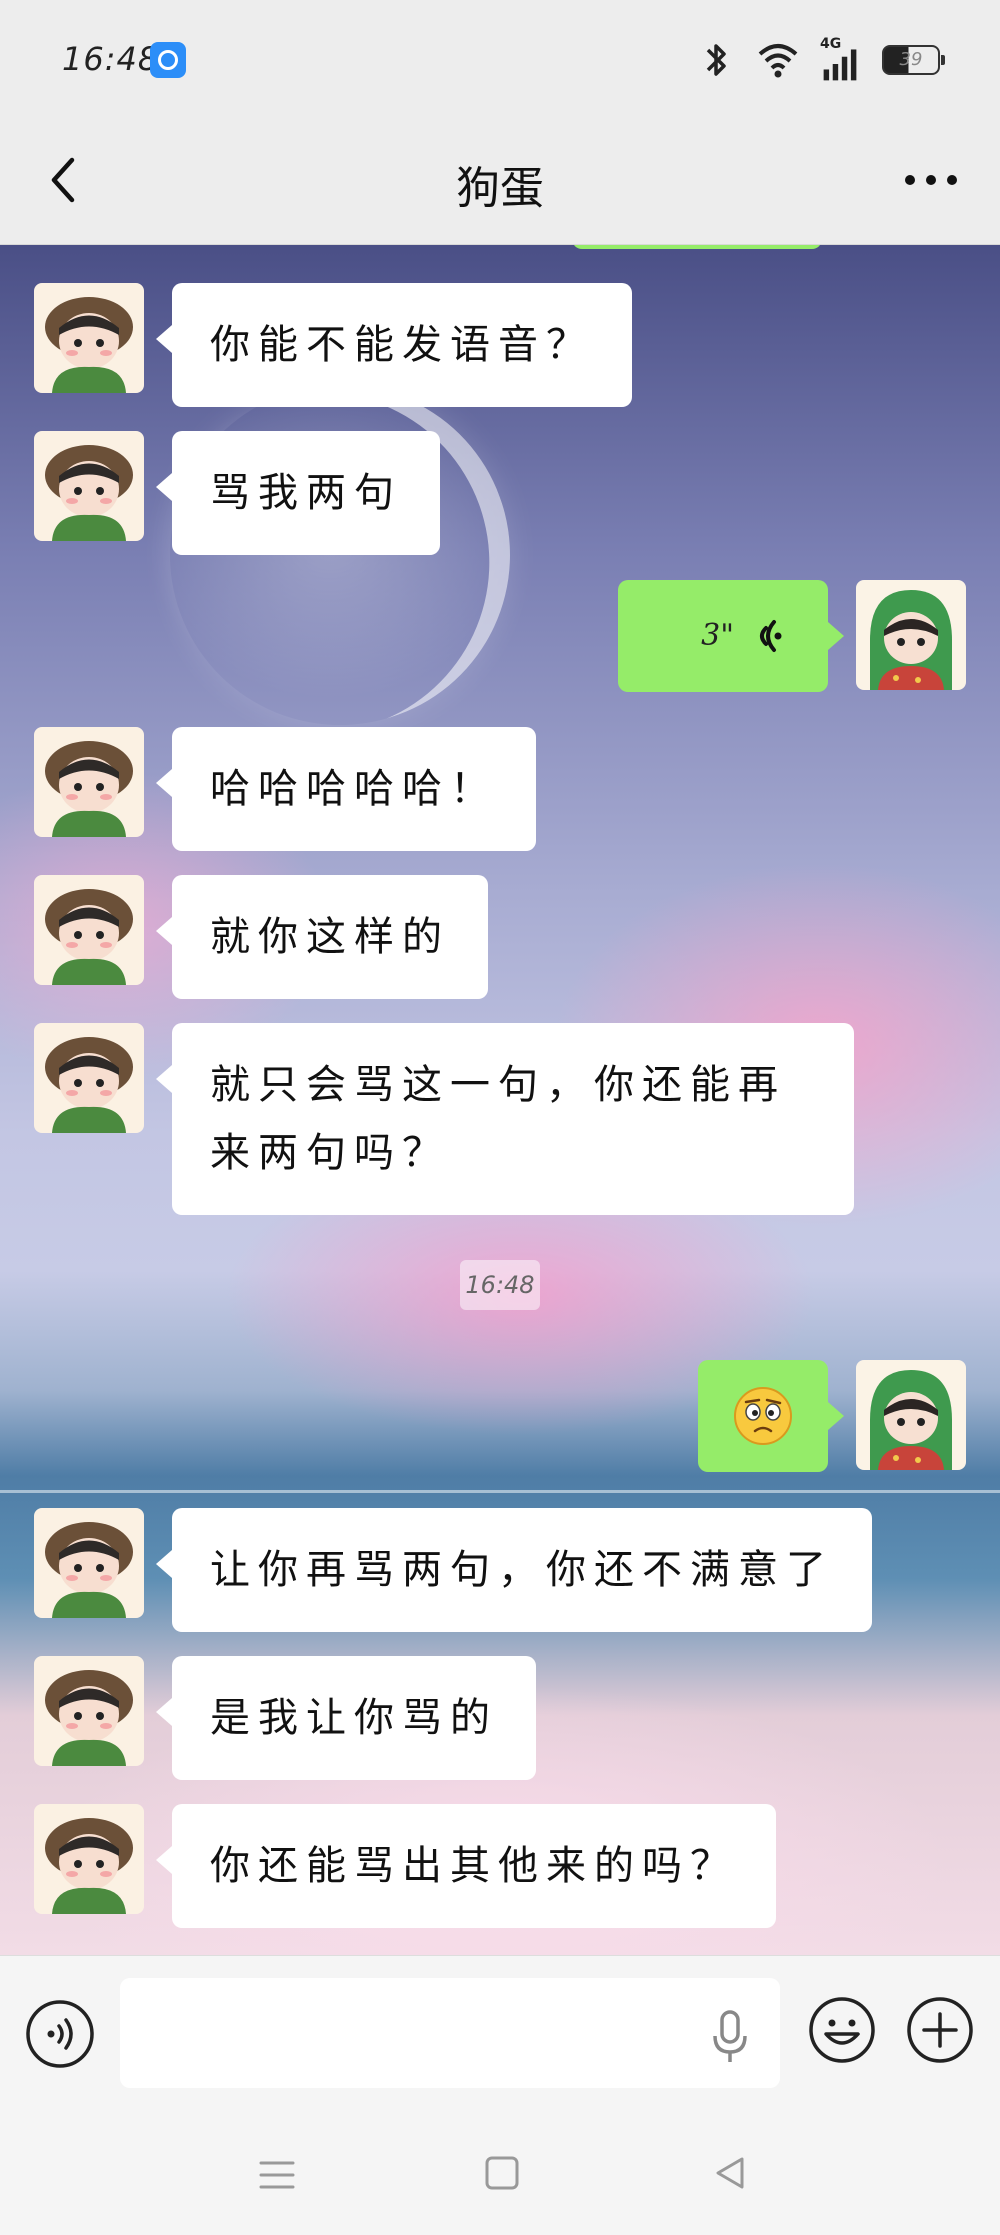 Image resolution: width=1000 pixels, height=2235 pixels. I want to click on message-row: 3", so click(778, 636).